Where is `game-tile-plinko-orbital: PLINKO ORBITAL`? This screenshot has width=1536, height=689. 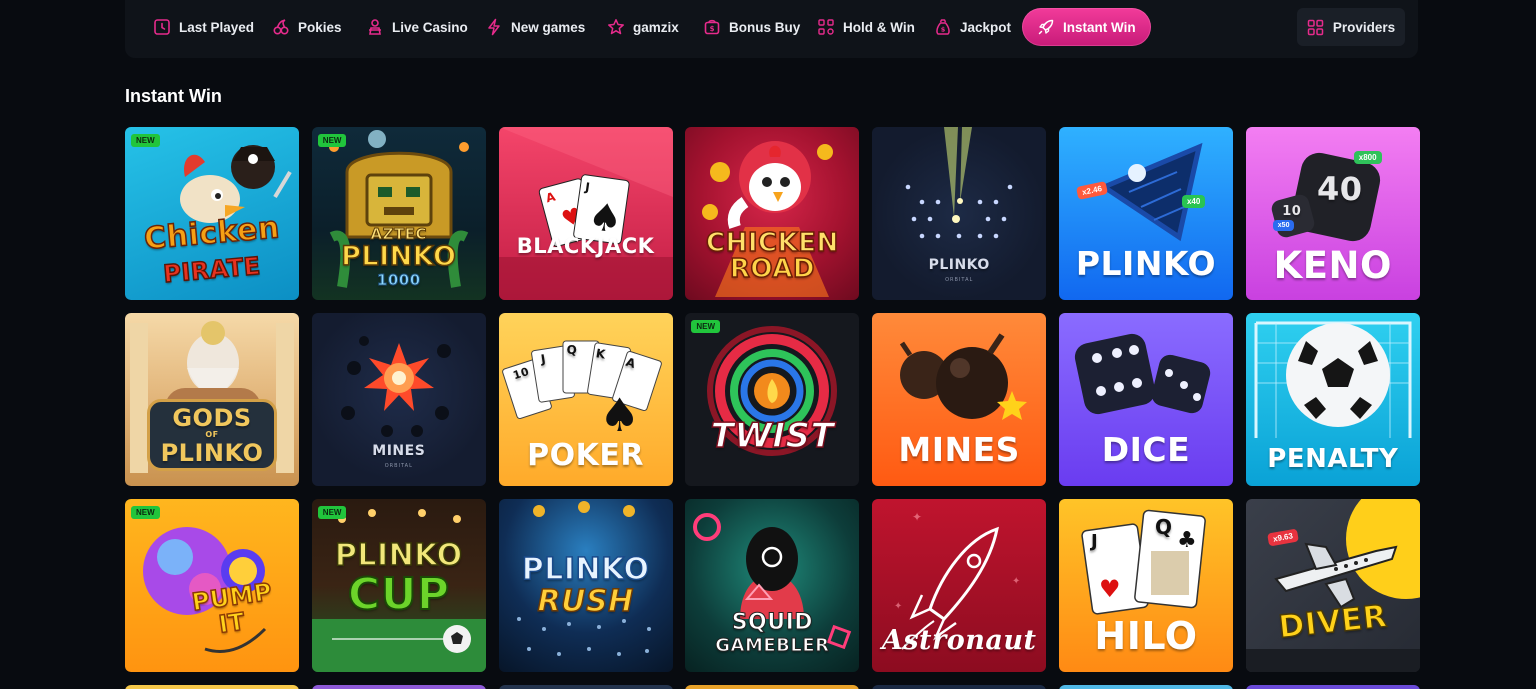
game-tile-plinko-orbital: PLINKO ORBITAL is located at coordinates (959, 213).